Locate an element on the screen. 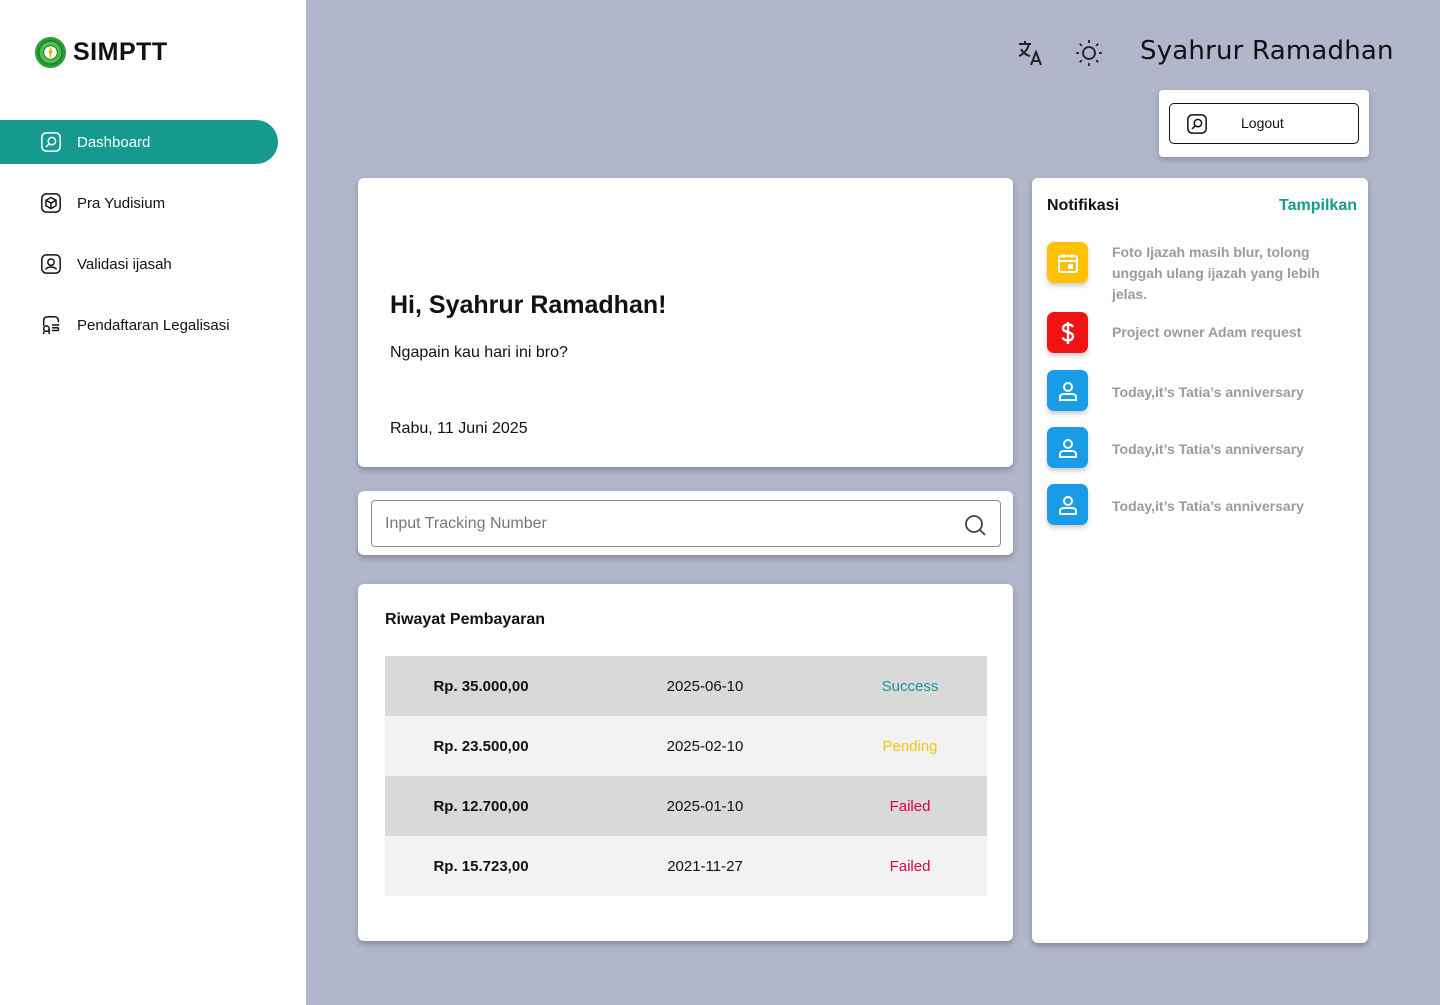 Image resolution: width=1440 pixels, height=1005 pixels. logout-button: Logout is located at coordinates (1264, 123).